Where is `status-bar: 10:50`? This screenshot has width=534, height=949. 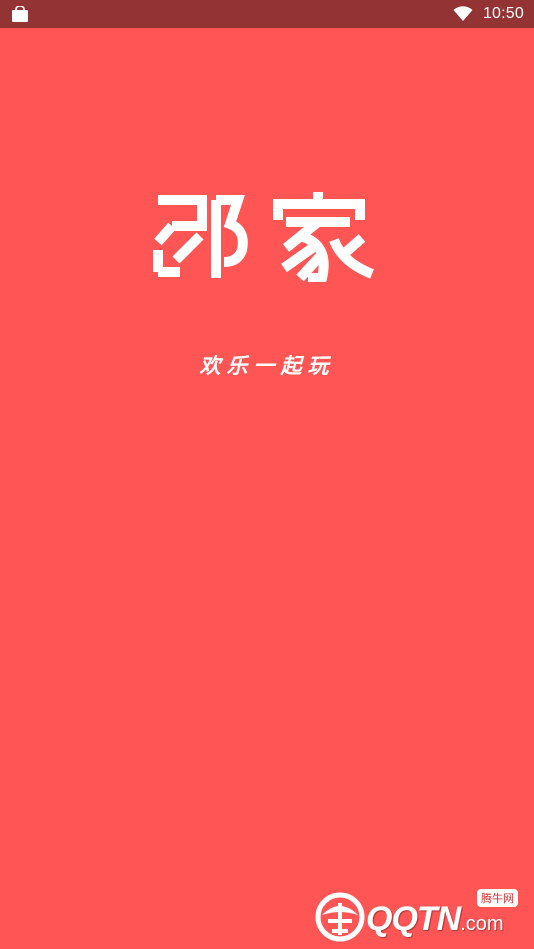
status-bar: 10:50 is located at coordinates (267, 14).